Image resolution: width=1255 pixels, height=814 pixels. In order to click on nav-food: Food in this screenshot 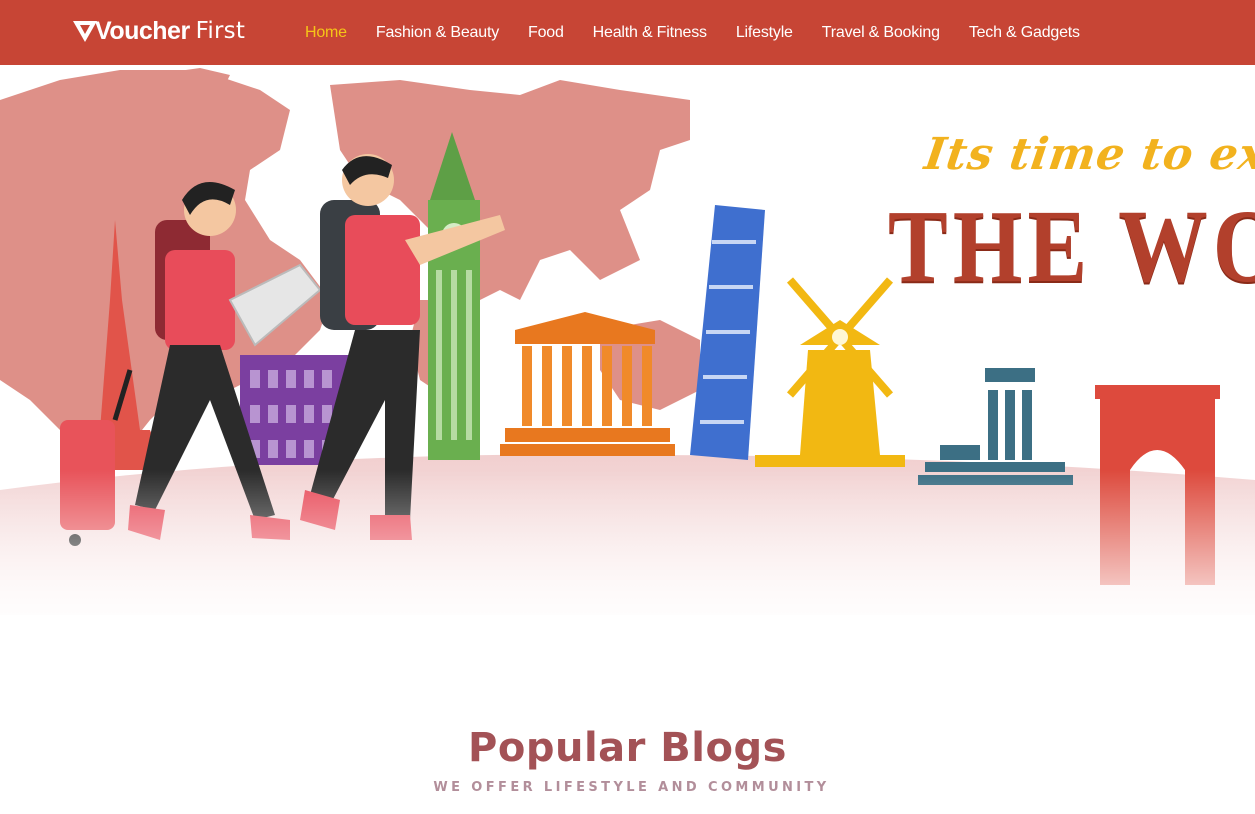, I will do `click(546, 33)`.